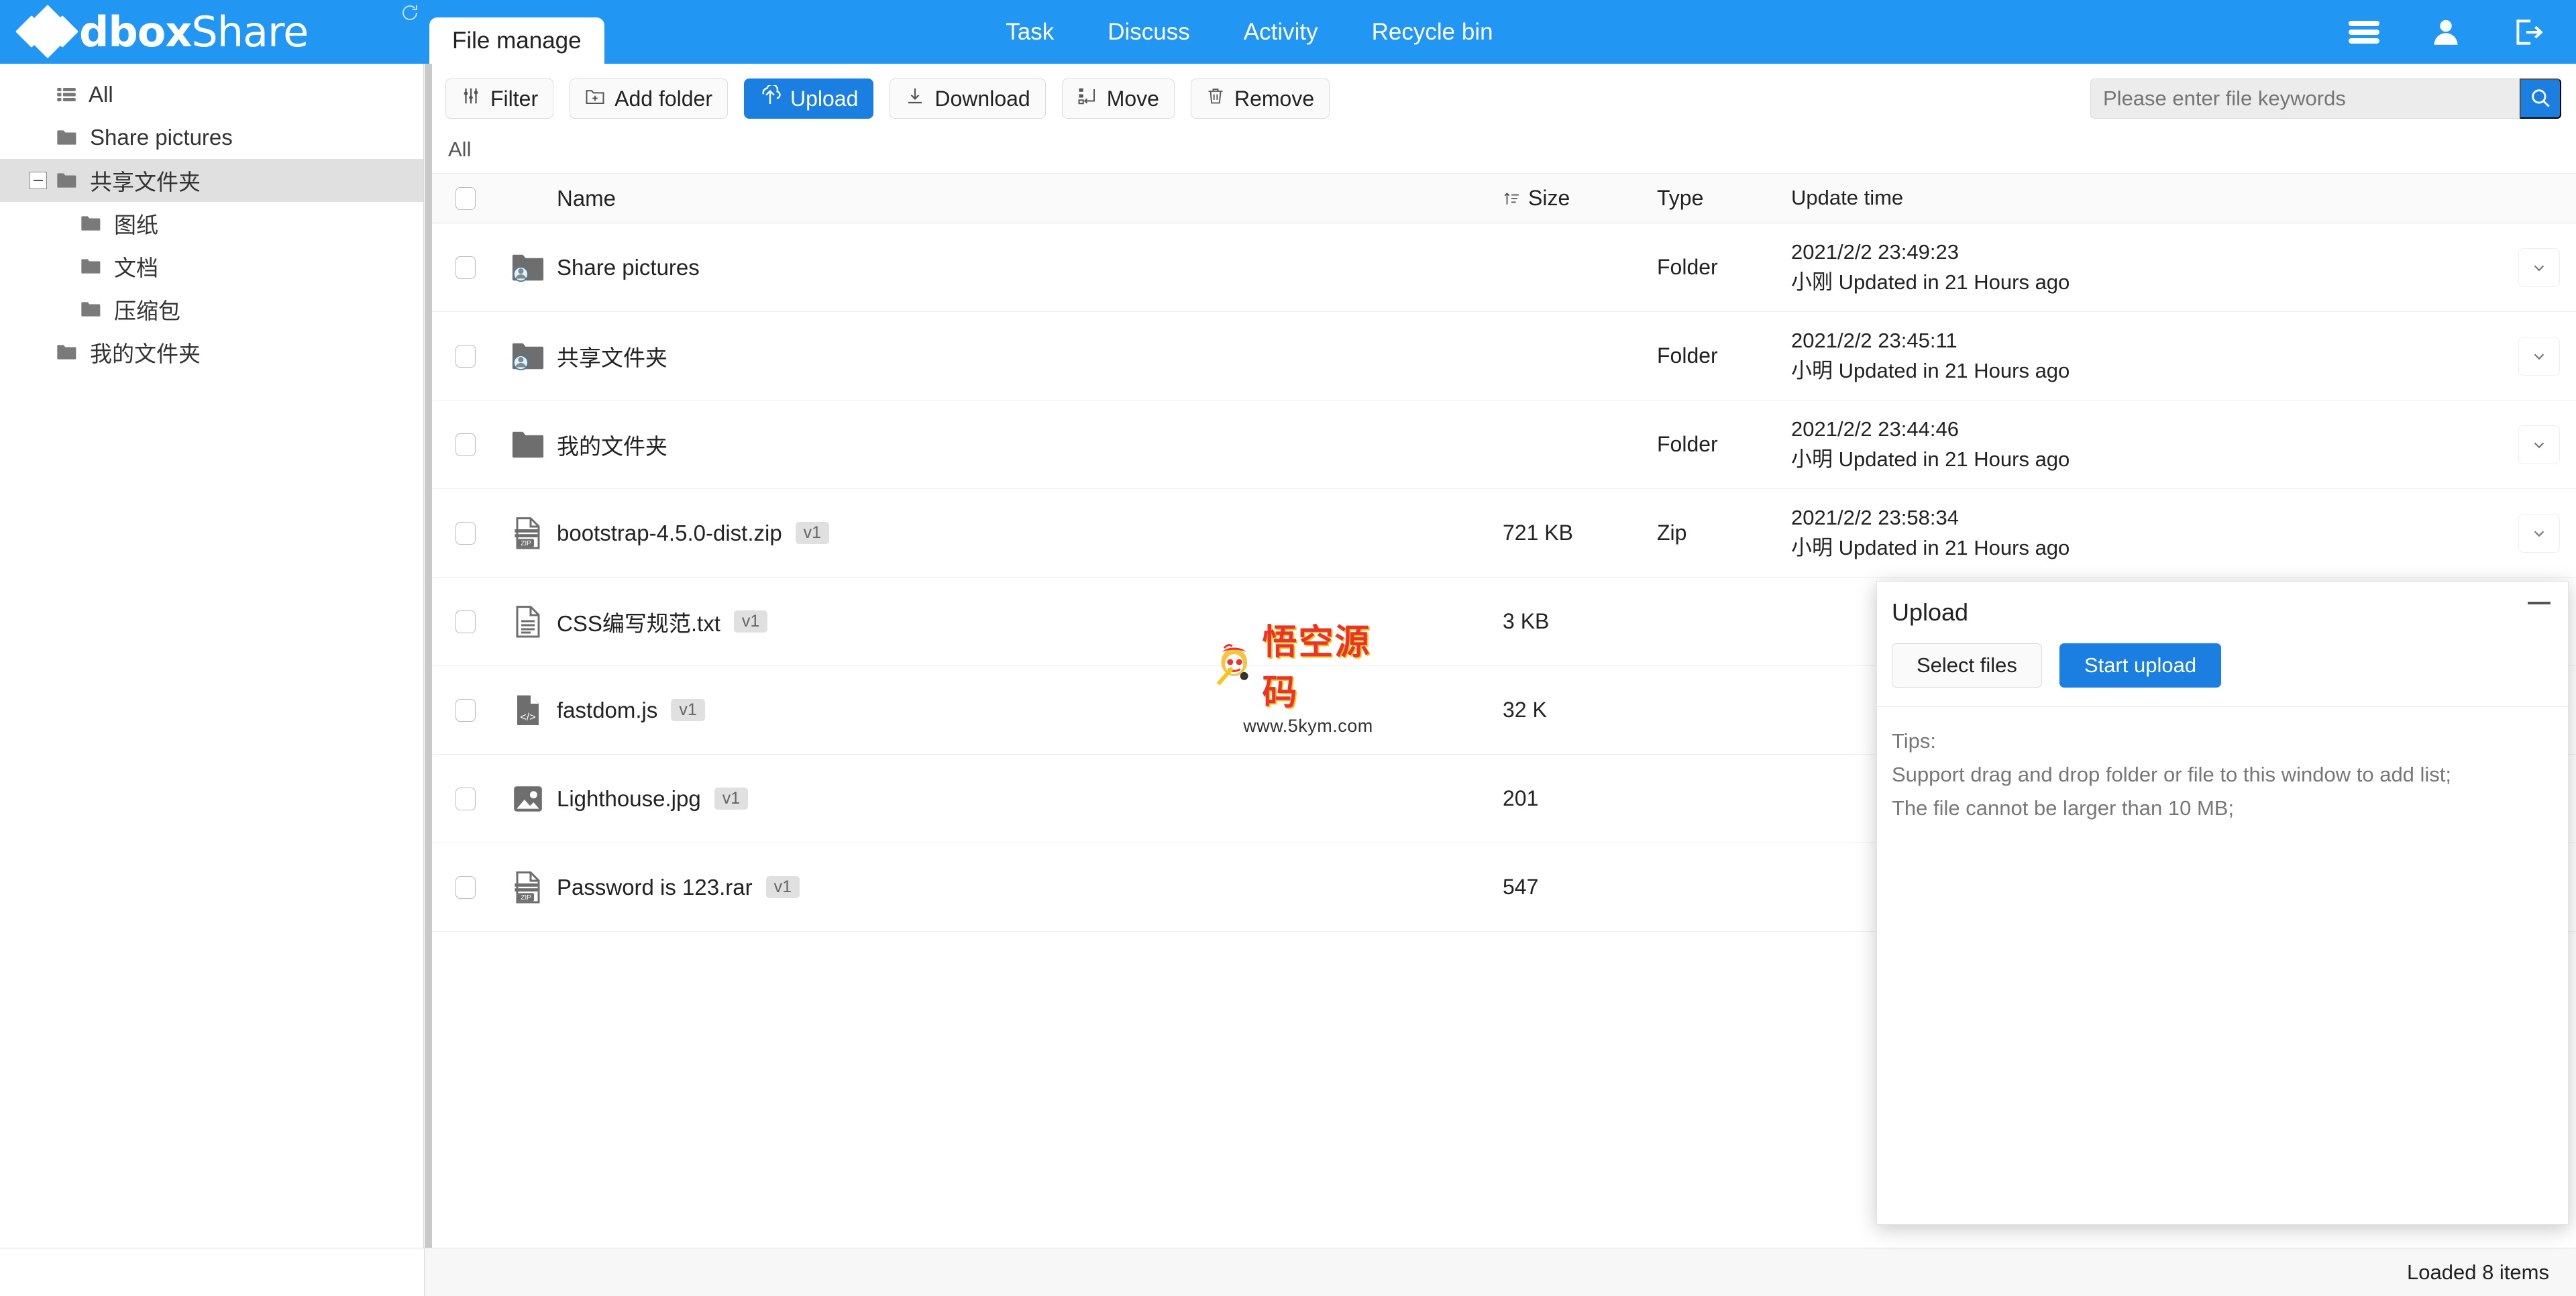  What do you see at coordinates (211, 137) in the screenshot?
I see `sidebar-item-share-pictures: Share pictures` at bounding box center [211, 137].